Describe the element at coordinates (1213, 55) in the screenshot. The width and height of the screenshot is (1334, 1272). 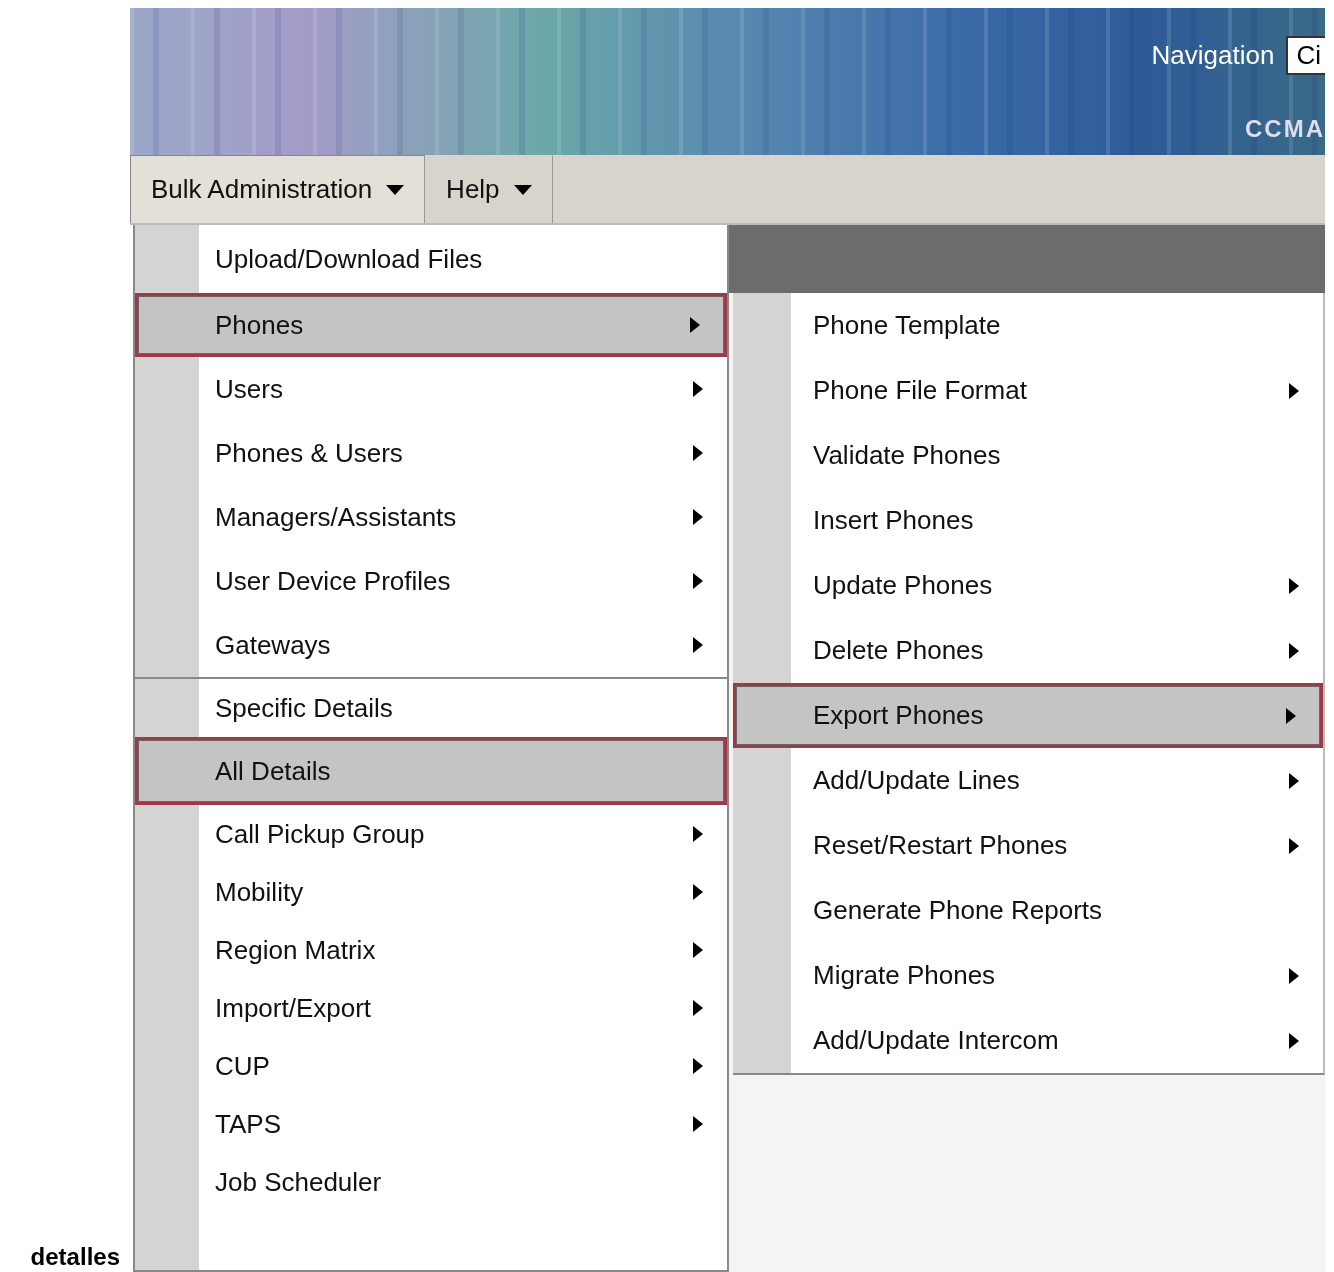
I see `navigation-label: Navigation` at that location.